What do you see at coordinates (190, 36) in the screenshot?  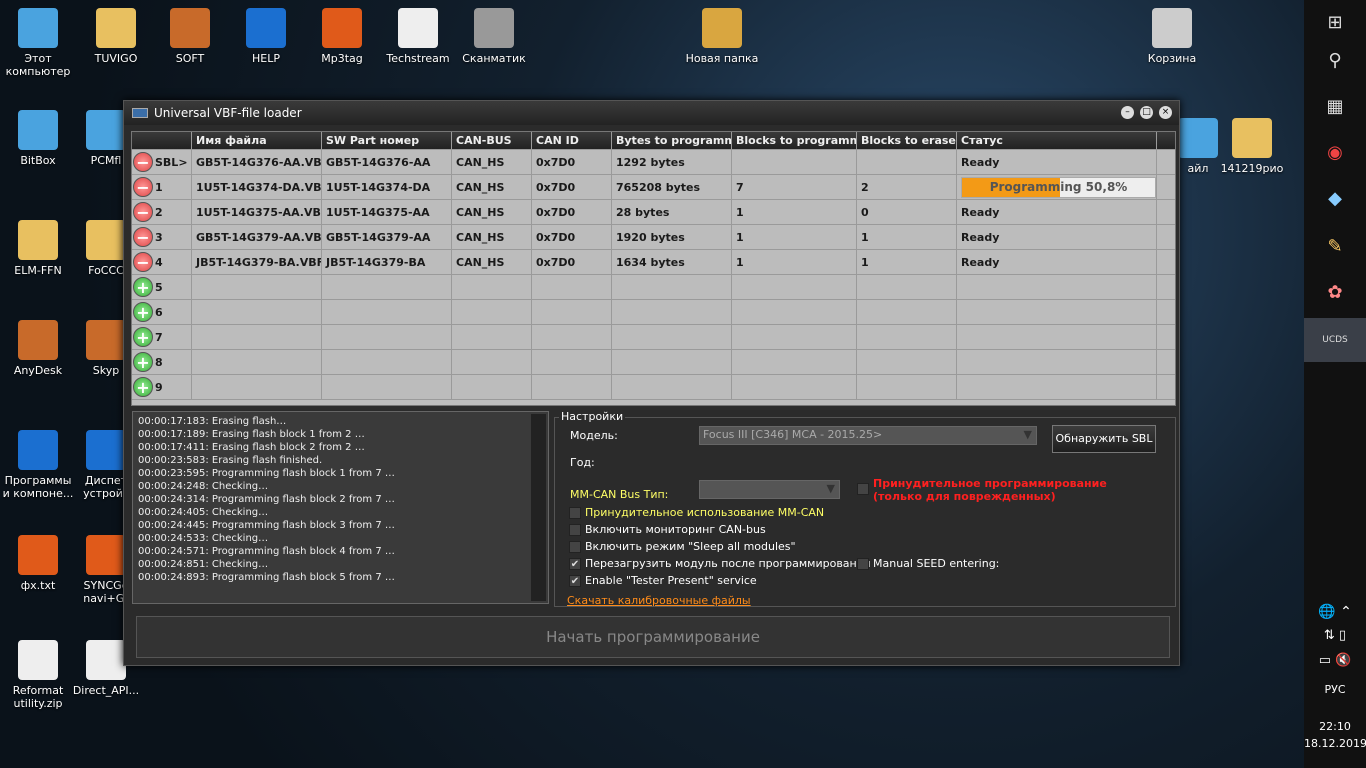 I see `desktop-icon: SOFT` at bounding box center [190, 36].